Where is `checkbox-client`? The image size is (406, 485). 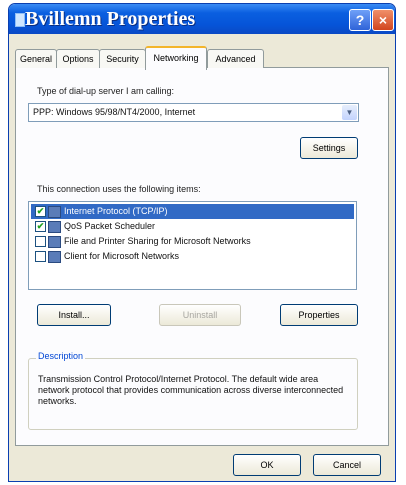 checkbox-client is located at coordinates (40, 256).